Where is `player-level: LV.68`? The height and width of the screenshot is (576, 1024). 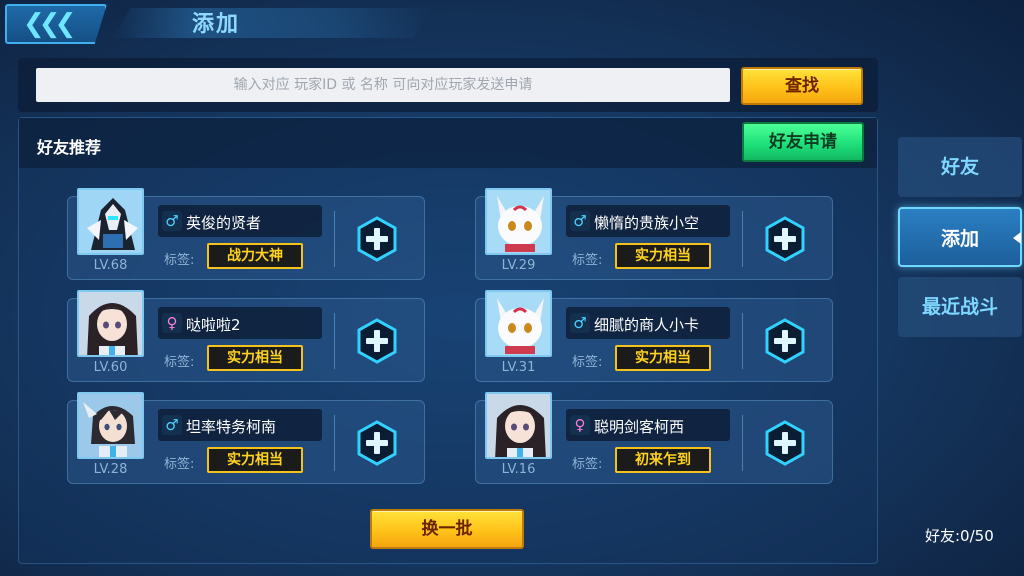 player-level: LV.68 is located at coordinates (110, 265).